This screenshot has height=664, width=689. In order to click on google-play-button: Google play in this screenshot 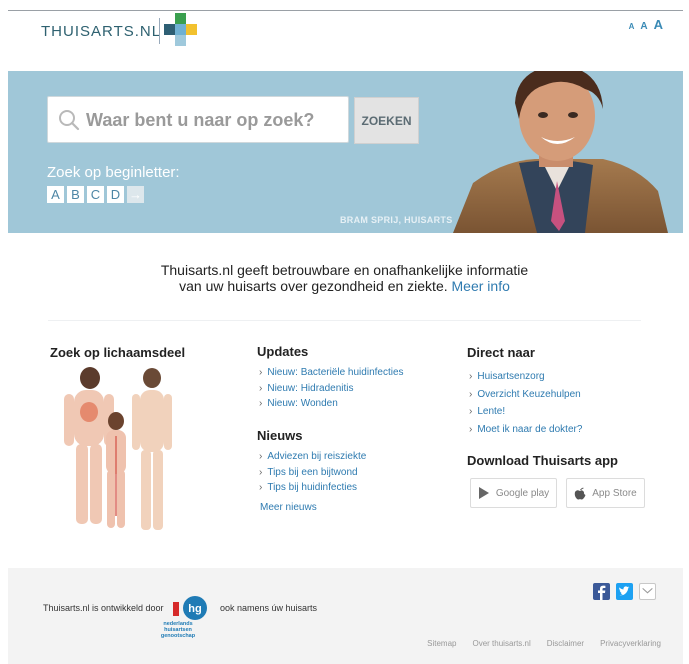, I will do `click(513, 493)`.